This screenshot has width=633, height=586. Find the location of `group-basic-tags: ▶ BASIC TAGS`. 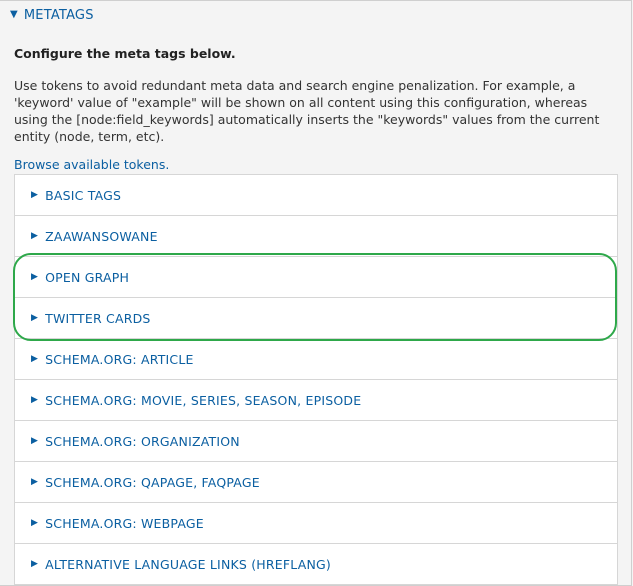

group-basic-tags: ▶ BASIC TAGS is located at coordinates (316, 195).